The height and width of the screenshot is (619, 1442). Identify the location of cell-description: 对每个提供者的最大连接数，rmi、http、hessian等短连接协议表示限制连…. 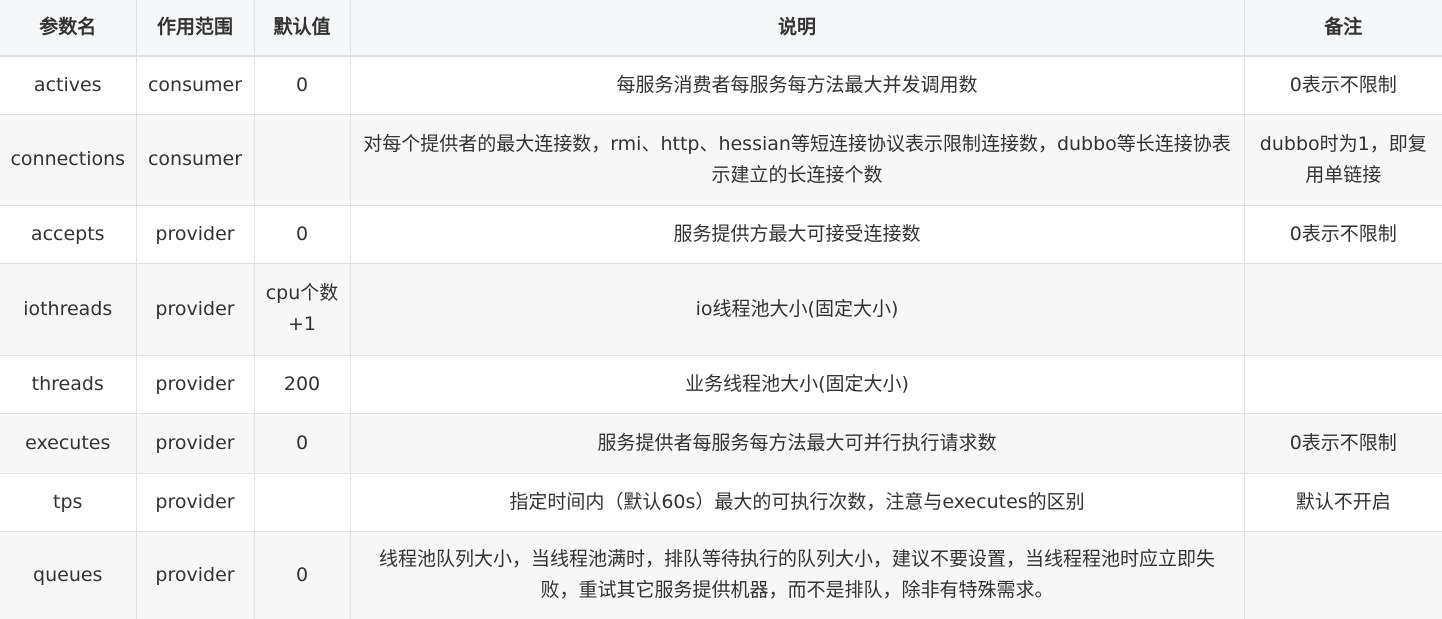
(797, 160).